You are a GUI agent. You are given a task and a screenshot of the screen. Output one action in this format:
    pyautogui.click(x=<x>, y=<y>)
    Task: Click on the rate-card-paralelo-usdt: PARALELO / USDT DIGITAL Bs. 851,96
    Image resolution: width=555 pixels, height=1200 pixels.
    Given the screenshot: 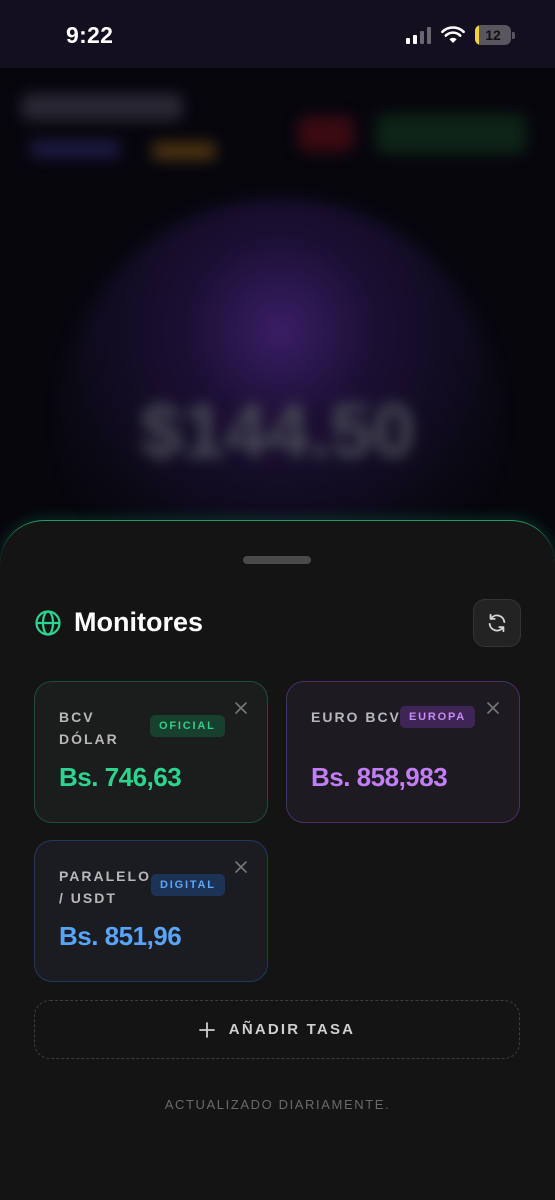 What is the action you would take?
    pyautogui.click(x=151, y=911)
    